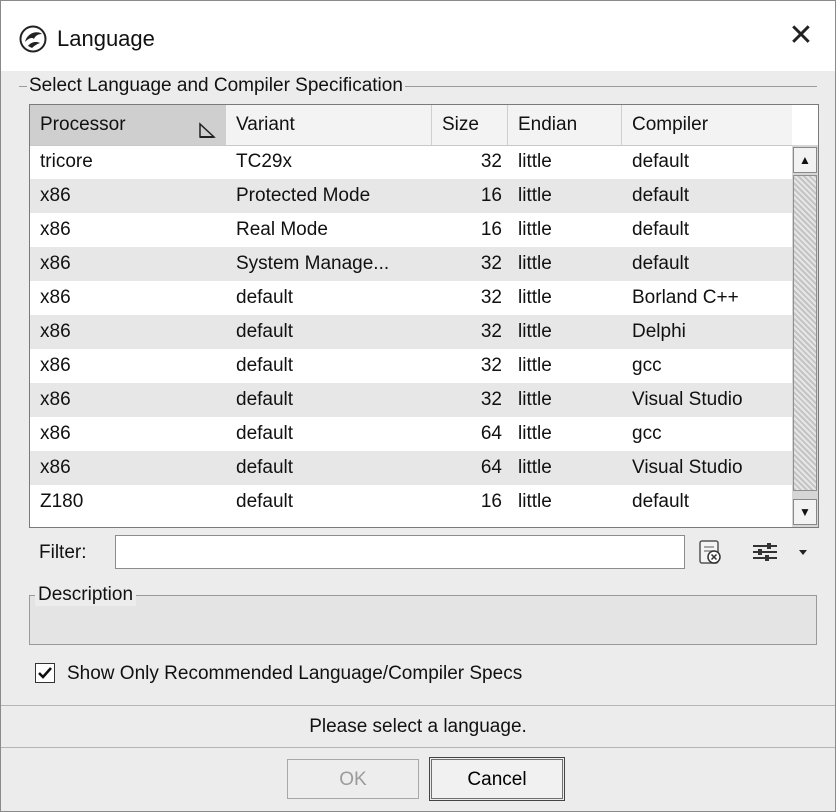  Describe the element at coordinates (423, 620) in the screenshot. I see `description-box` at that location.